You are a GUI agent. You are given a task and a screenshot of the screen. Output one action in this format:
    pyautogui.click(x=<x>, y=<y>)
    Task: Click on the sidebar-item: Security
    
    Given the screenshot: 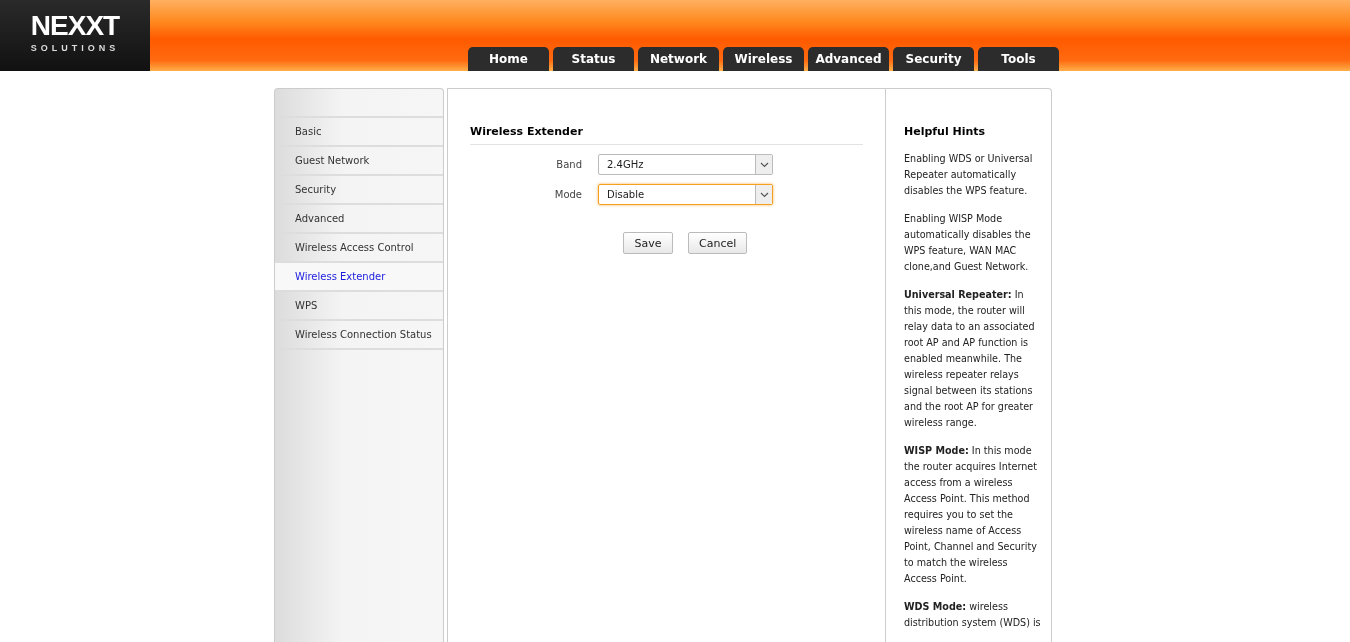 What is the action you would take?
    pyautogui.click(x=359, y=190)
    